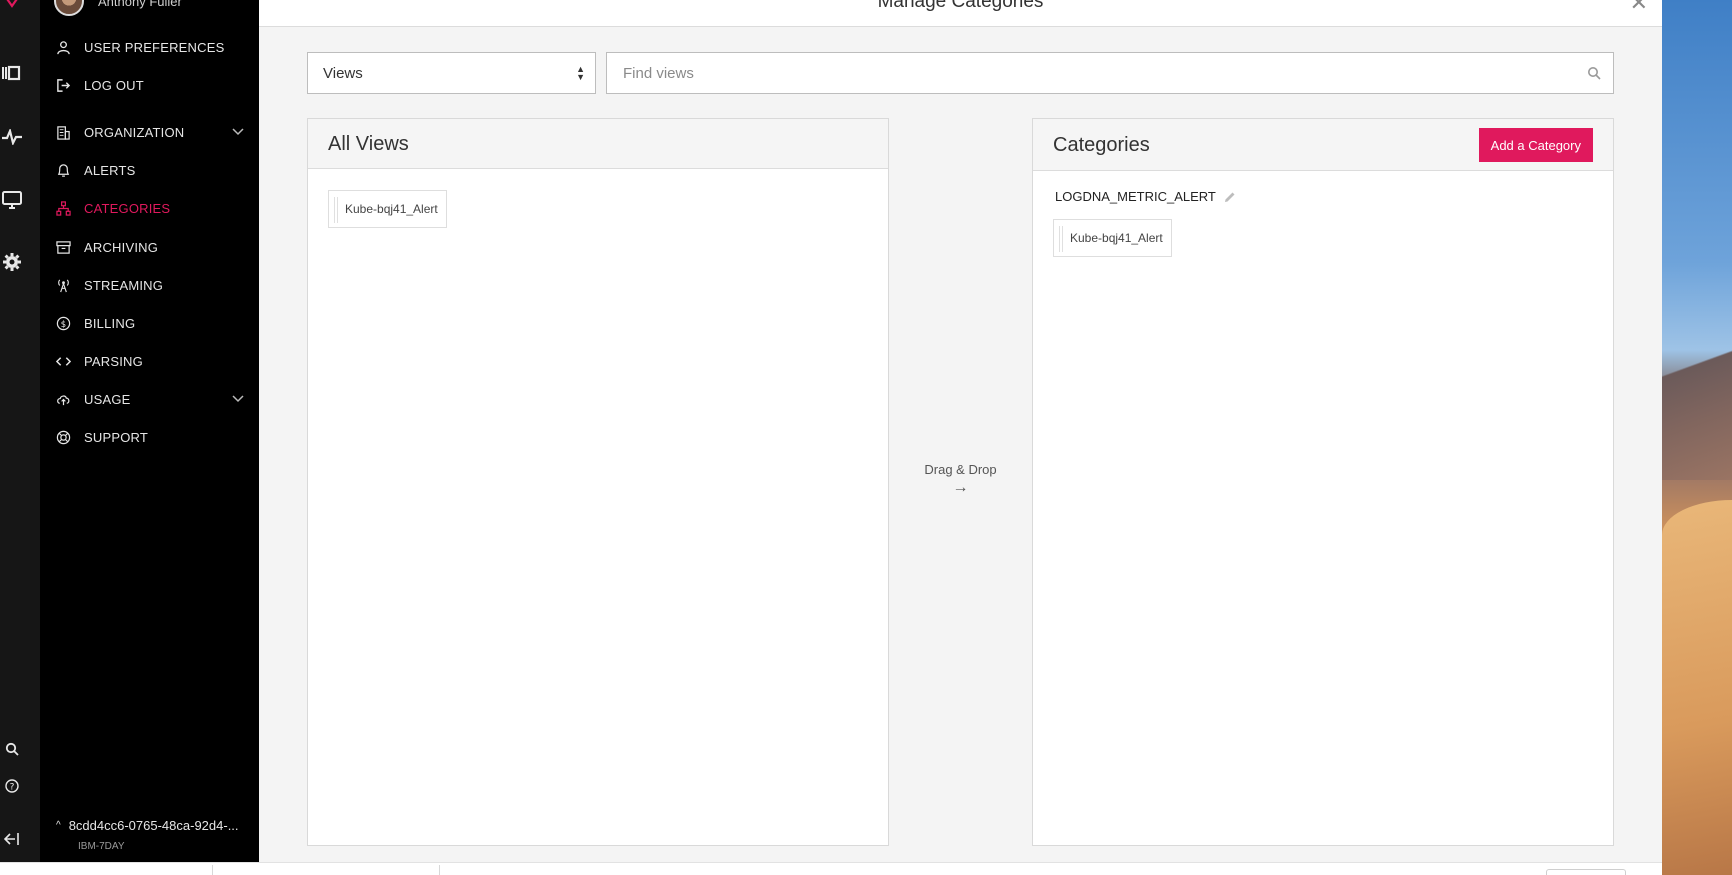 This screenshot has width=1732, height=875. Describe the element at coordinates (63, 247) in the screenshot. I see `archive-icon` at that location.